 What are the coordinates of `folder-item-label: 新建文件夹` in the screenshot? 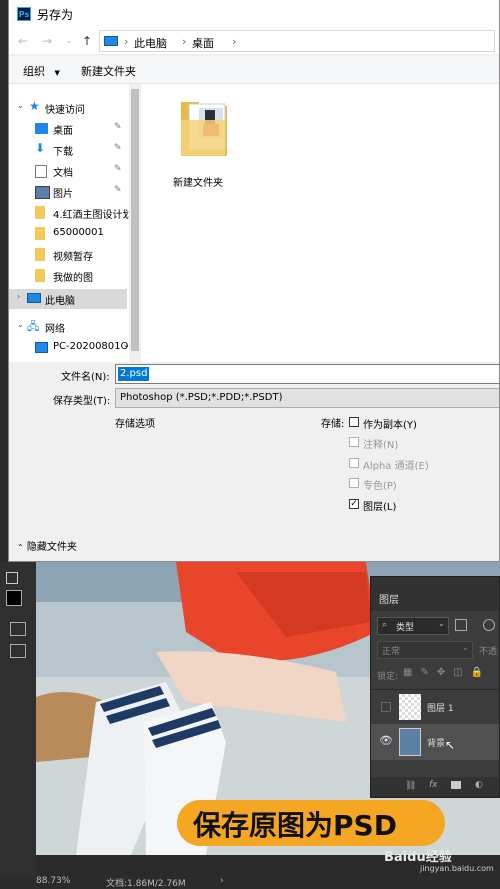 It's located at (198, 183).